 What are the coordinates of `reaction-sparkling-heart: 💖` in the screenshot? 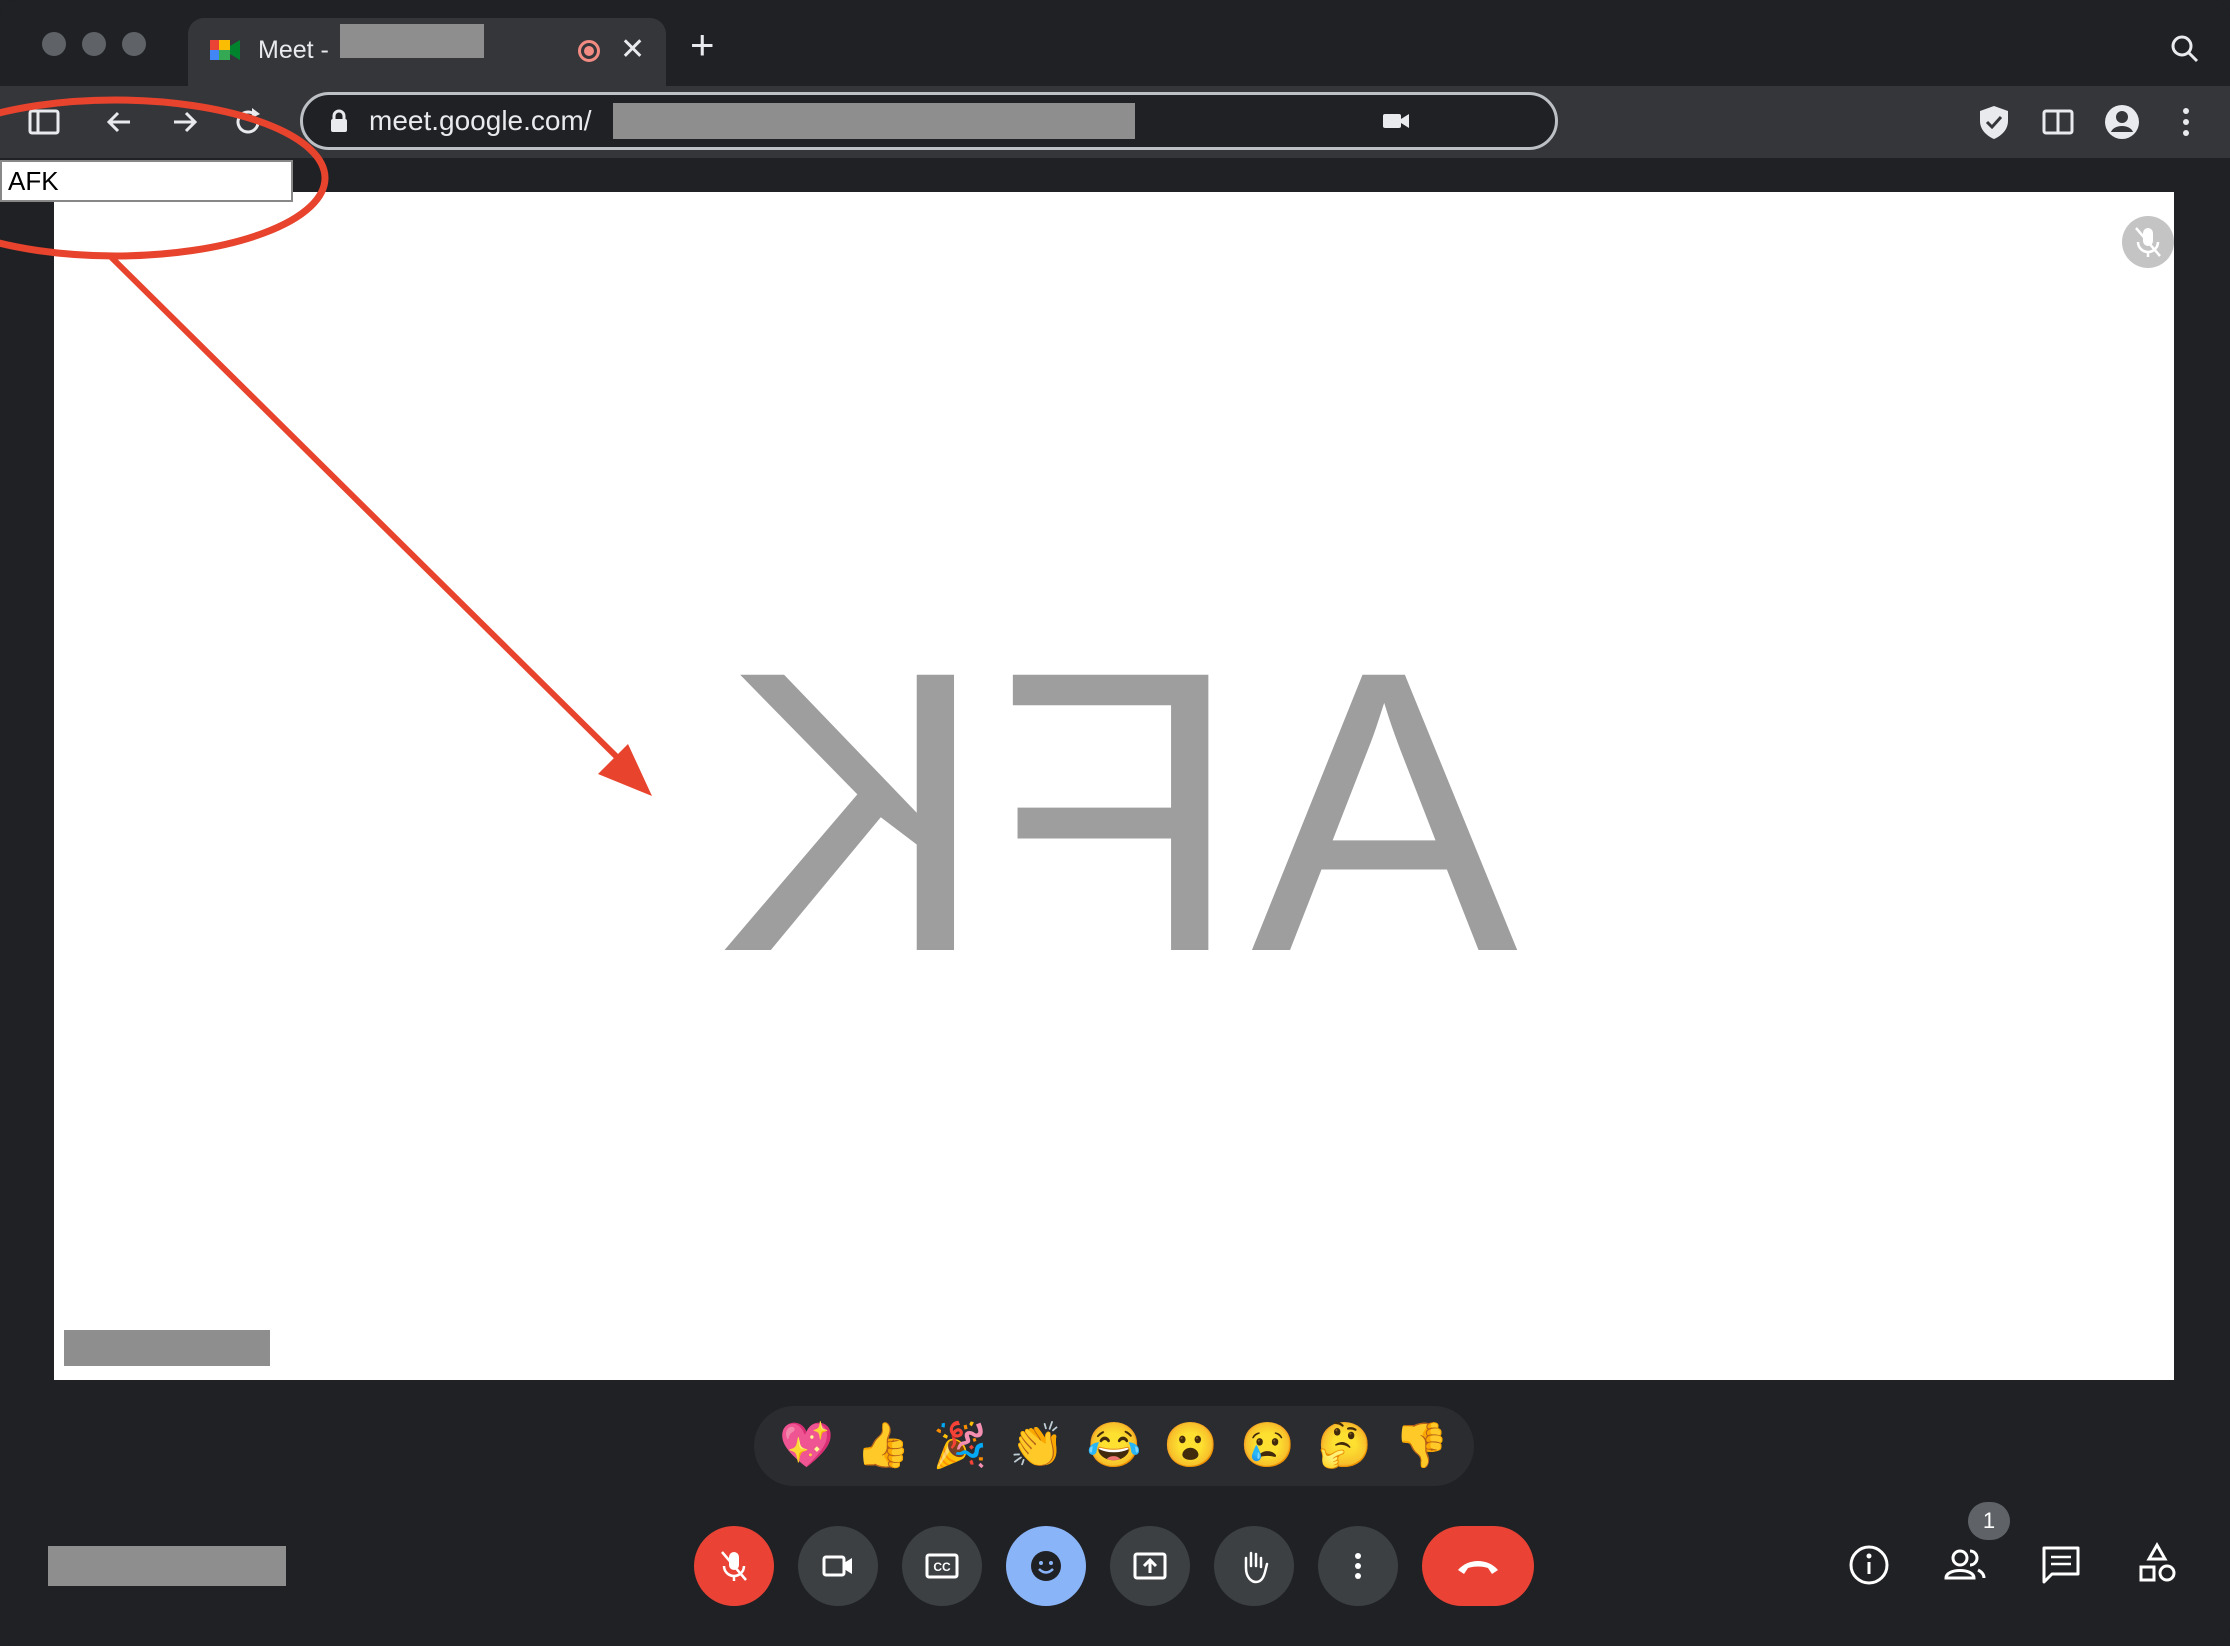 It's located at (806, 1446).